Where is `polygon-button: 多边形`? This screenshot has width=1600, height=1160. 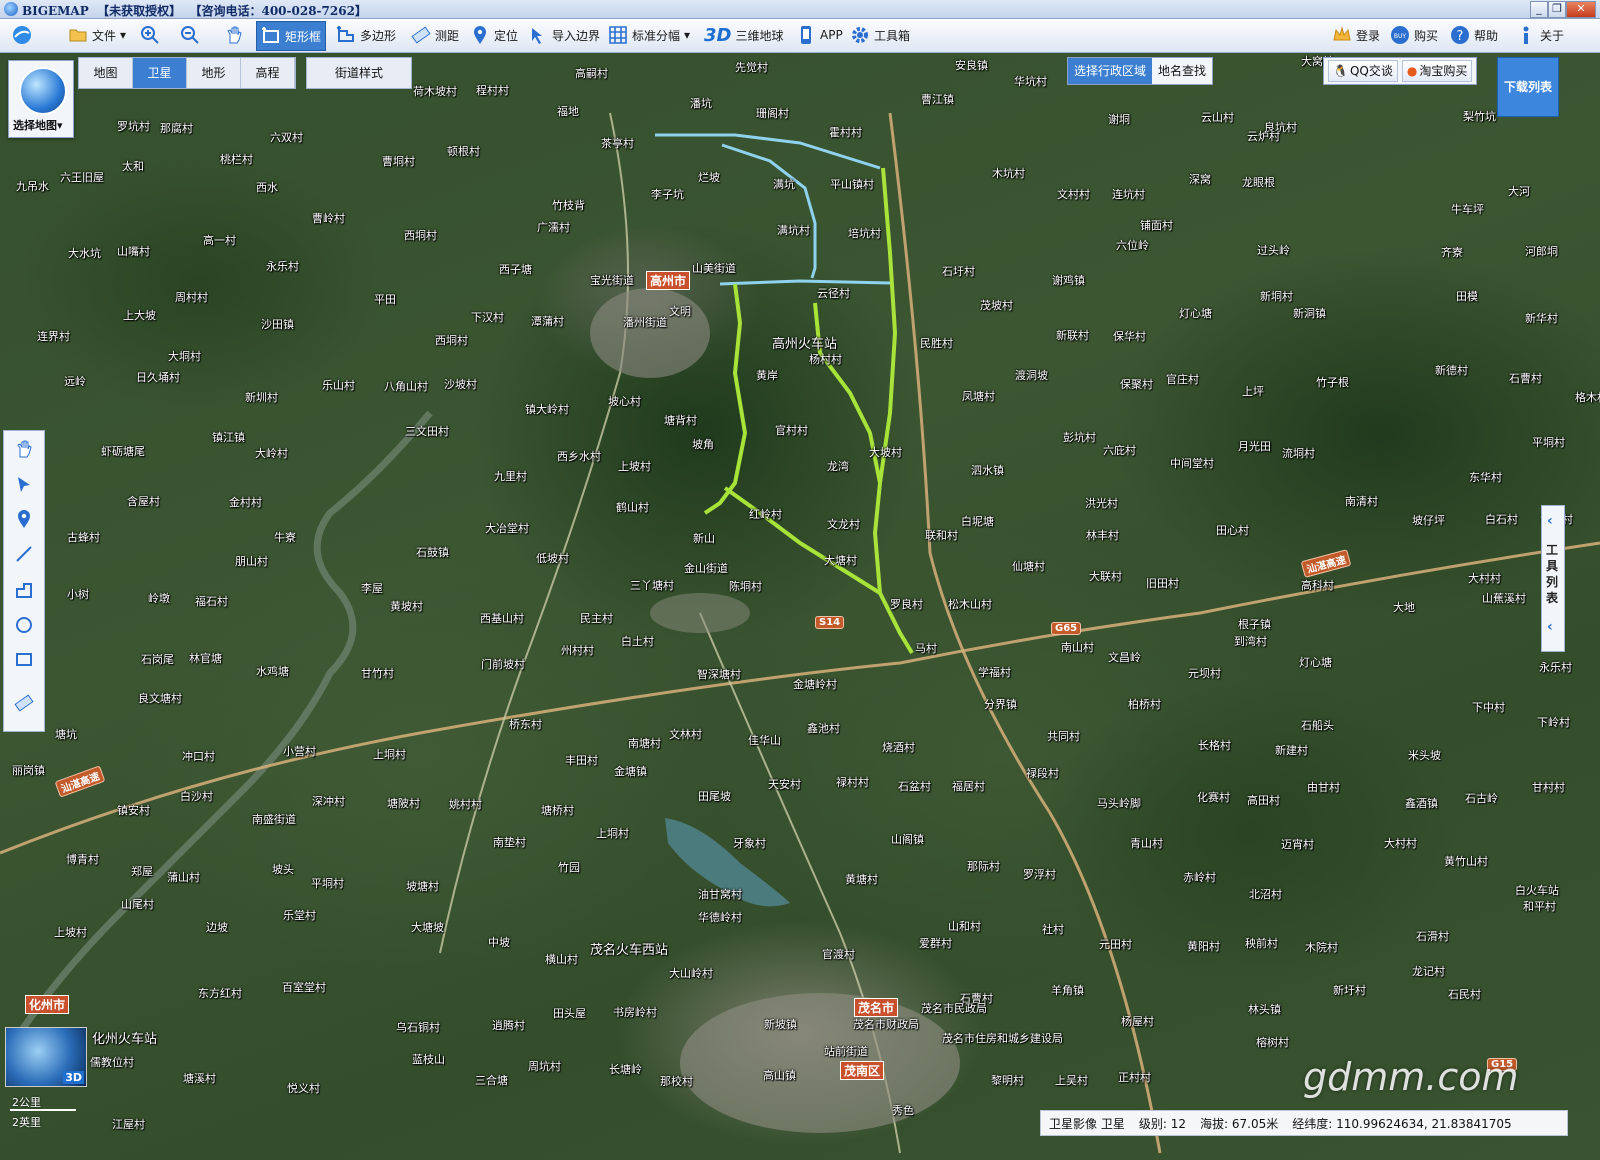
polygon-button: 多边形 is located at coordinates (366, 35).